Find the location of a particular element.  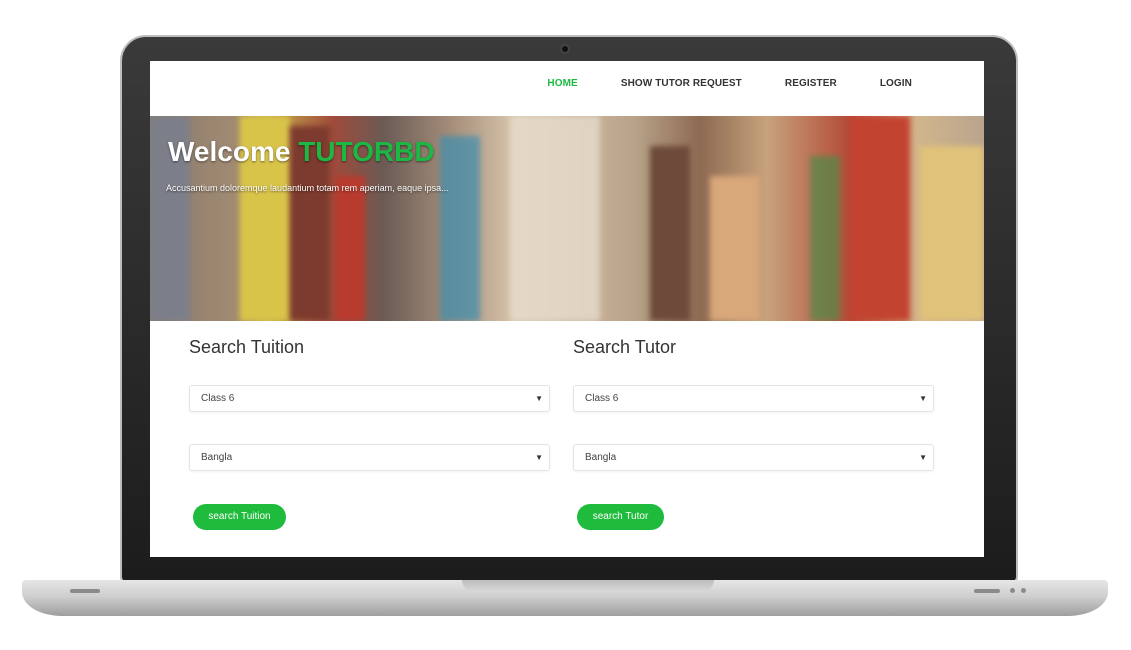

tutor-subject-value: Bangla is located at coordinates (601, 457).